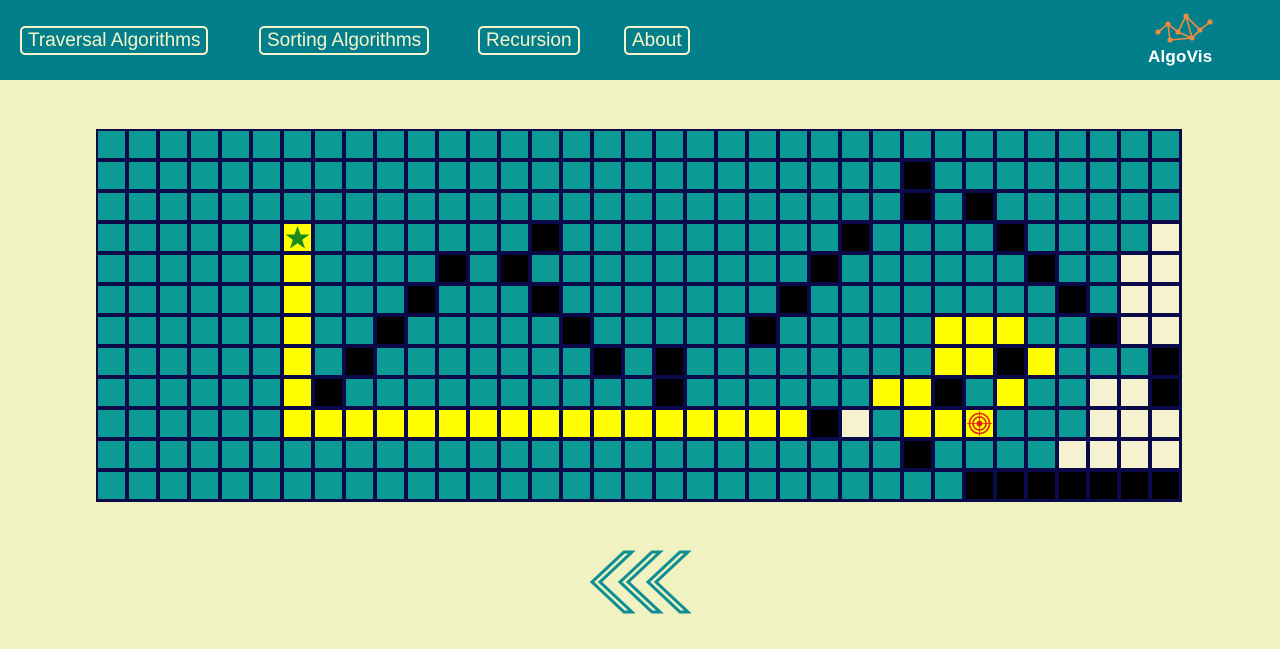  What do you see at coordinates (297, 237) in the screenshot?
I see `start-node` at bounding box center [297, 237].